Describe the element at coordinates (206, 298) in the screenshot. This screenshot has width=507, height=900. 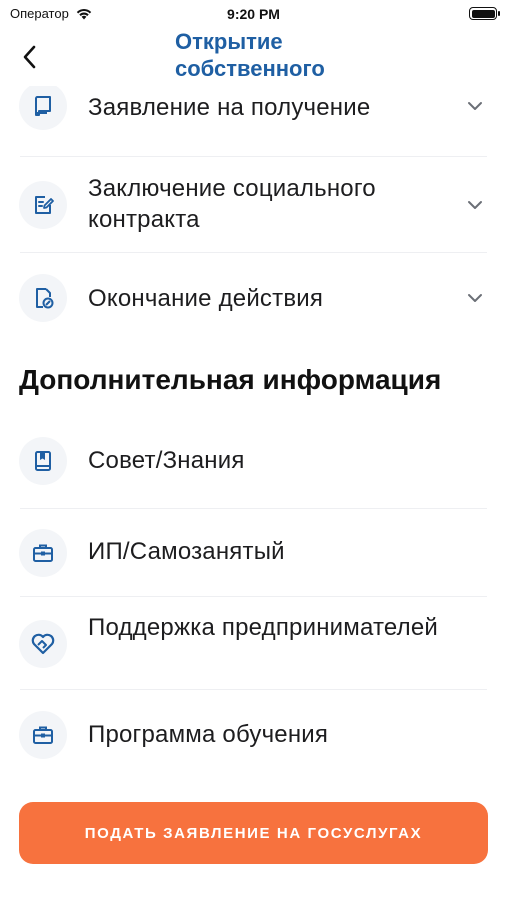
I see `step-label: Окончание действия` at that location.